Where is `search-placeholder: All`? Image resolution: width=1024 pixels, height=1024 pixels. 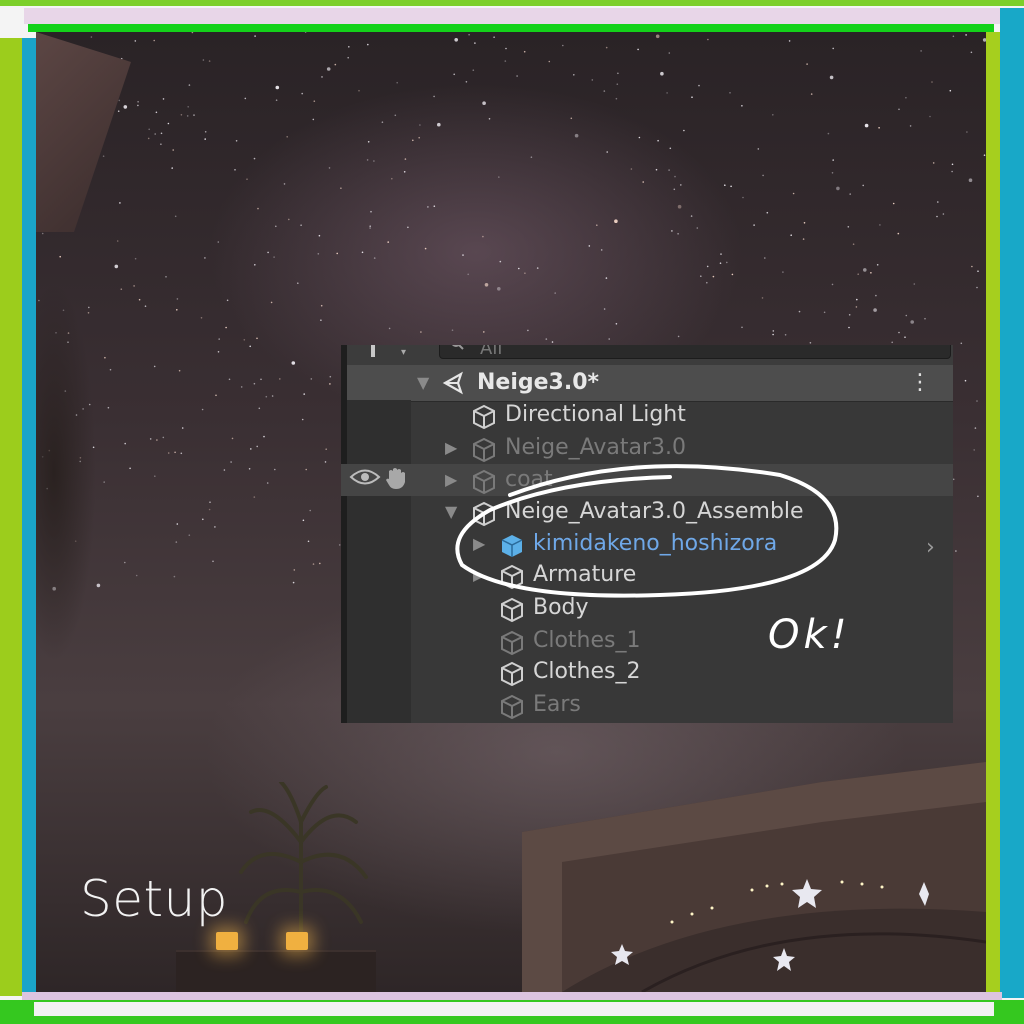 search-placeholder: All is located at coordinates (491, 352).